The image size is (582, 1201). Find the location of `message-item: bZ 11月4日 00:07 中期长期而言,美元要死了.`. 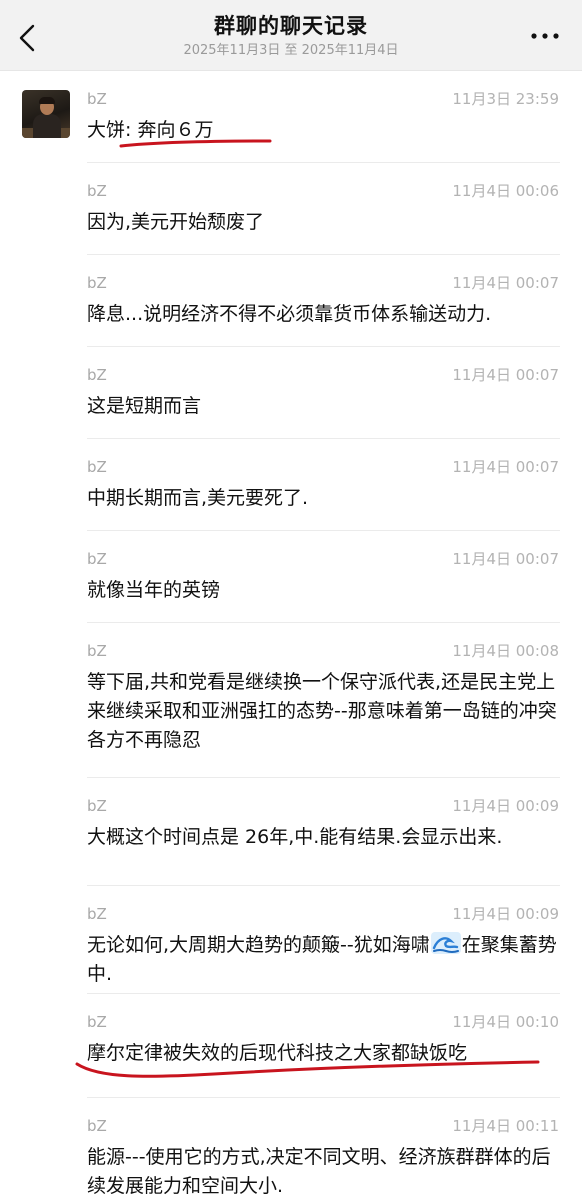

message-item: bZ 11月4日 00:07 中期长期而言,美元要死了. is located at coordinates (291, 485).